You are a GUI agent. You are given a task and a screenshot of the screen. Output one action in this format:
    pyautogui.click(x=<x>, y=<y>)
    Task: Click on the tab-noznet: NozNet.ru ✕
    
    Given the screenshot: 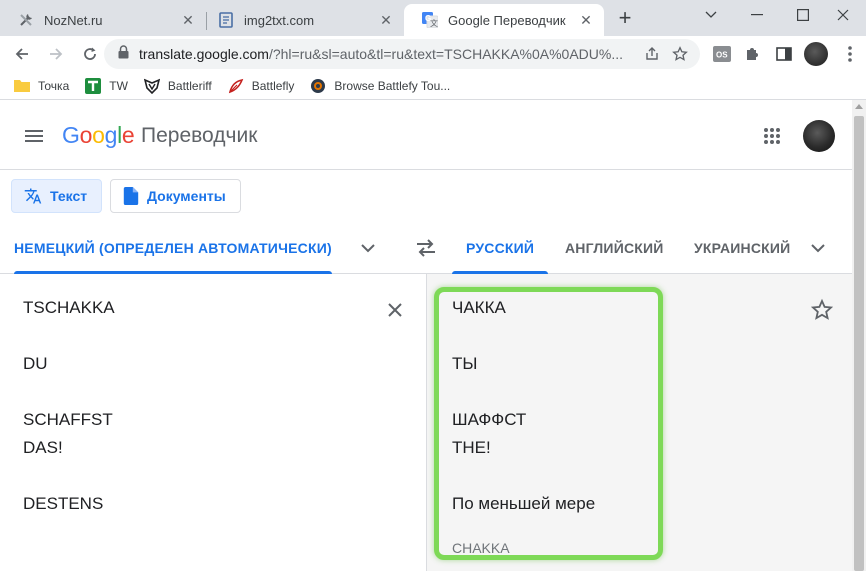 What is the action you would take?
    pyautogui.click(x=103, y=20)
    